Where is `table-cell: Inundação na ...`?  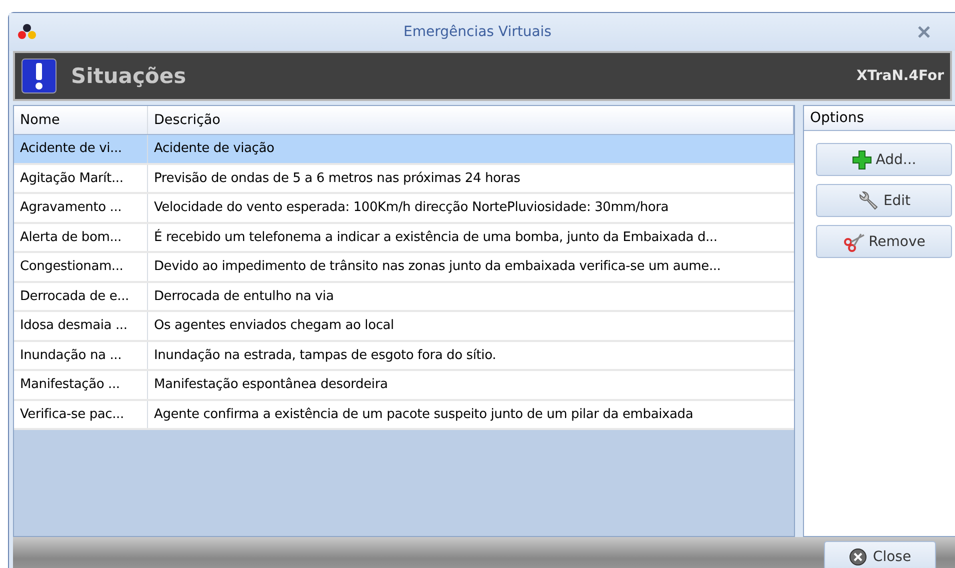 table-cell: Inundação na ... is located at coordinates (81, 355).